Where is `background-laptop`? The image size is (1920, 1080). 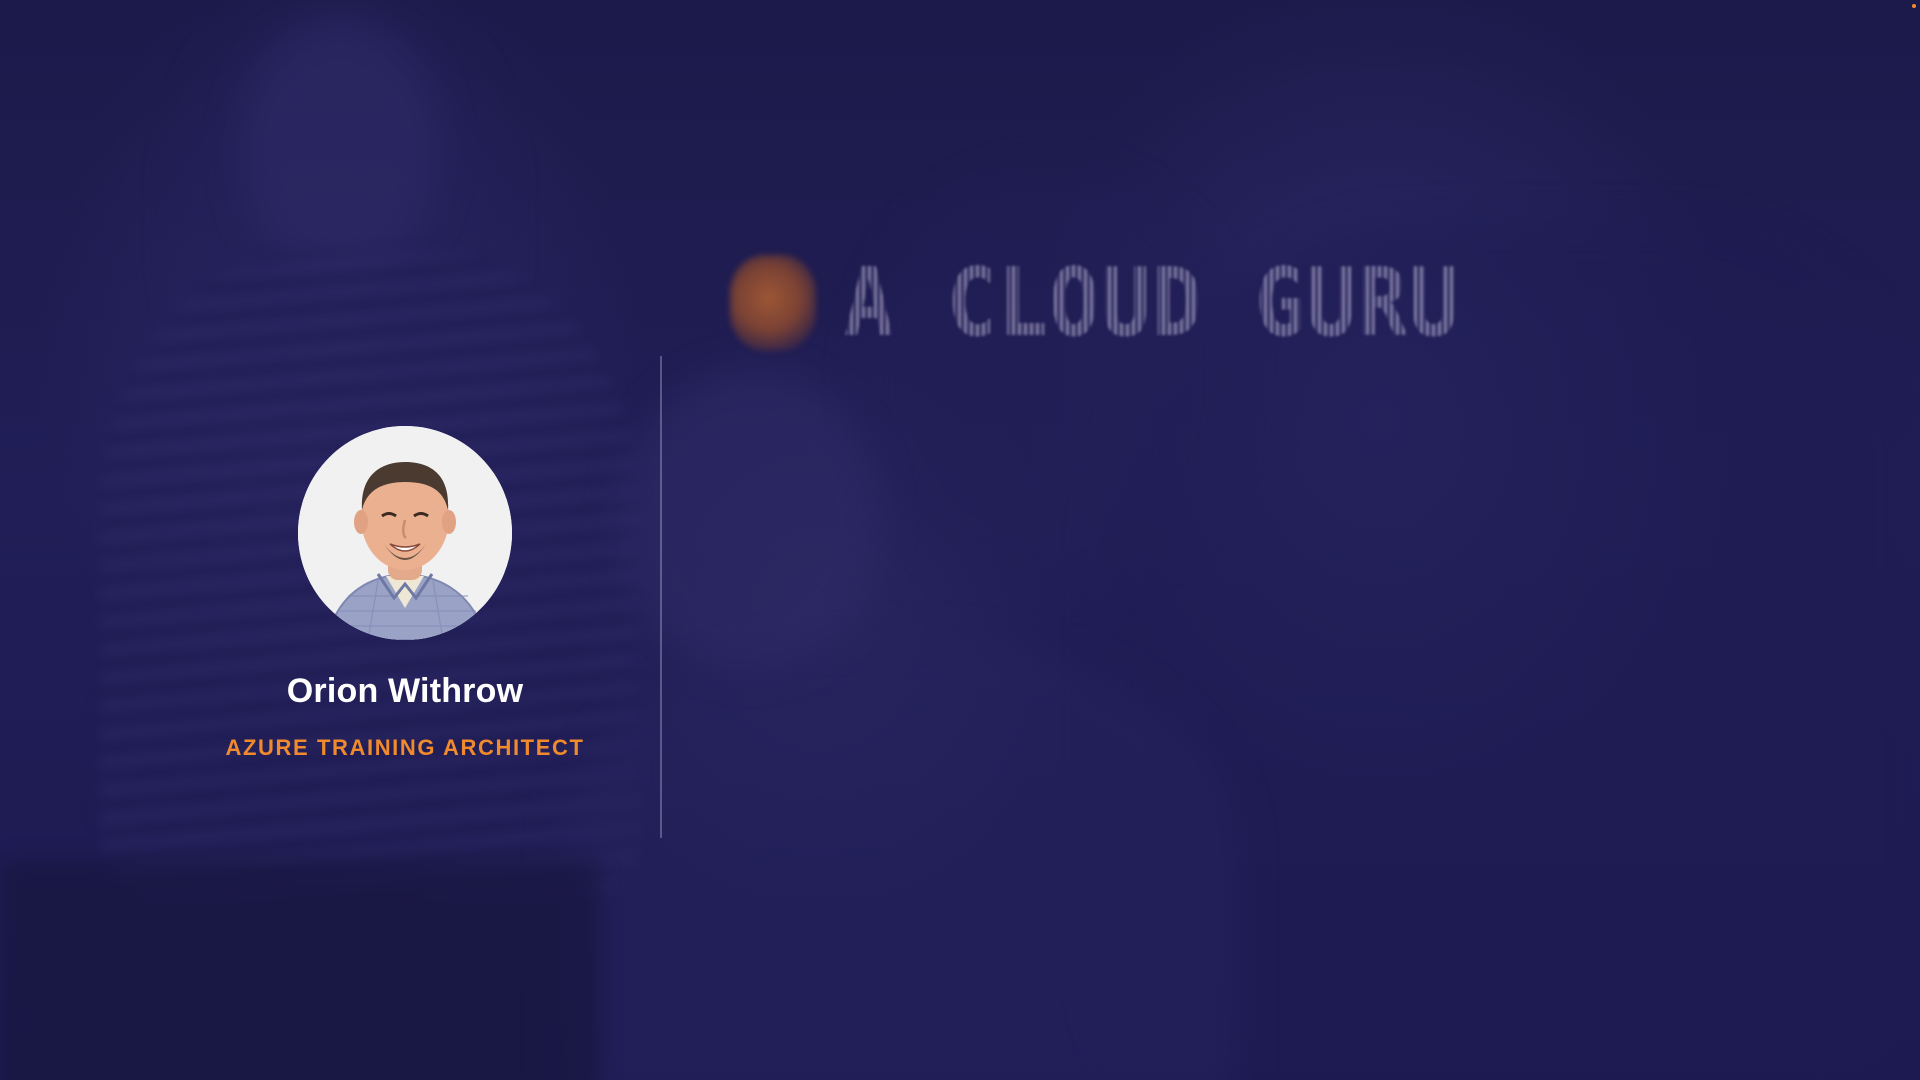
background-laptop is located at coordinates (300, 970).